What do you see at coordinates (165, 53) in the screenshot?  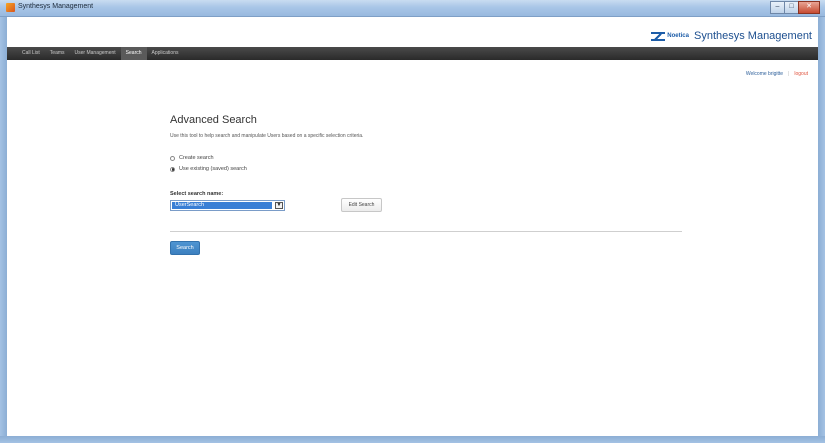 I see `nav-item-applications: Applications` at bounding box center [165, 53].